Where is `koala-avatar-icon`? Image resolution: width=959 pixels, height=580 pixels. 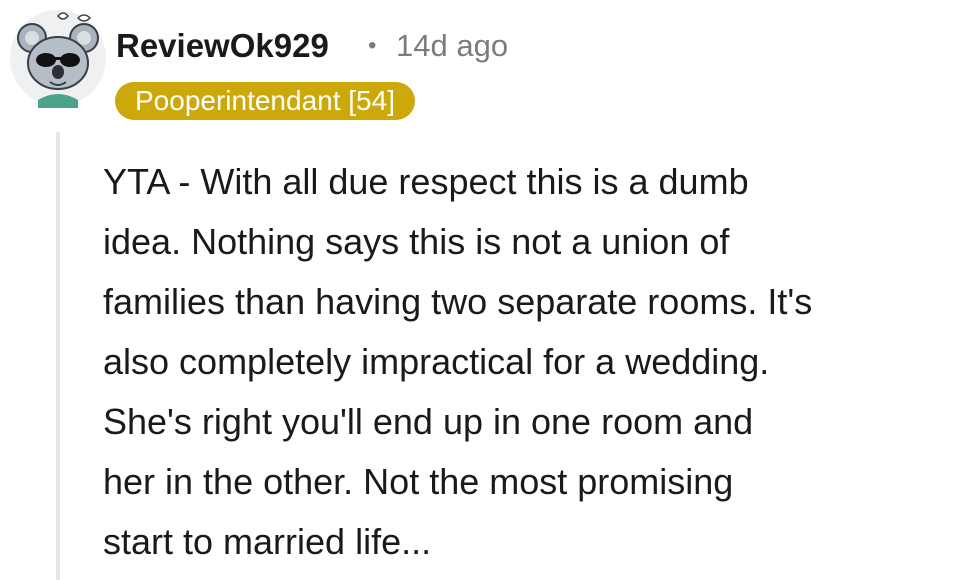 koala-avatar-icon is located at coordinates (58, 59).